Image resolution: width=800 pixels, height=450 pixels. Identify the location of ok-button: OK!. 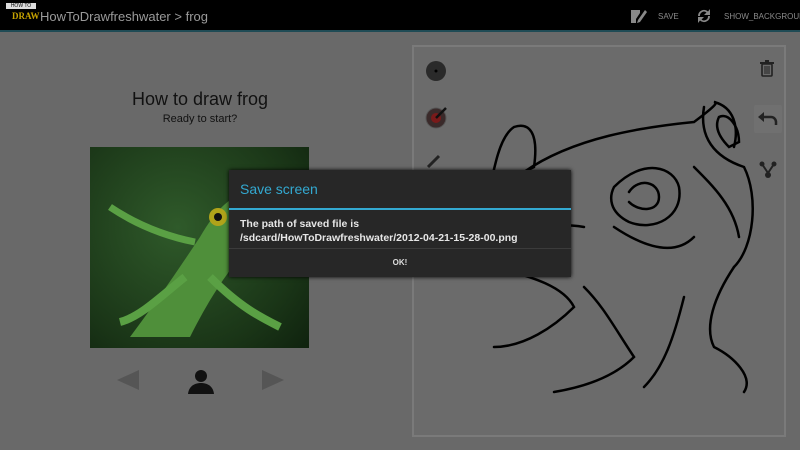
(400, 263).